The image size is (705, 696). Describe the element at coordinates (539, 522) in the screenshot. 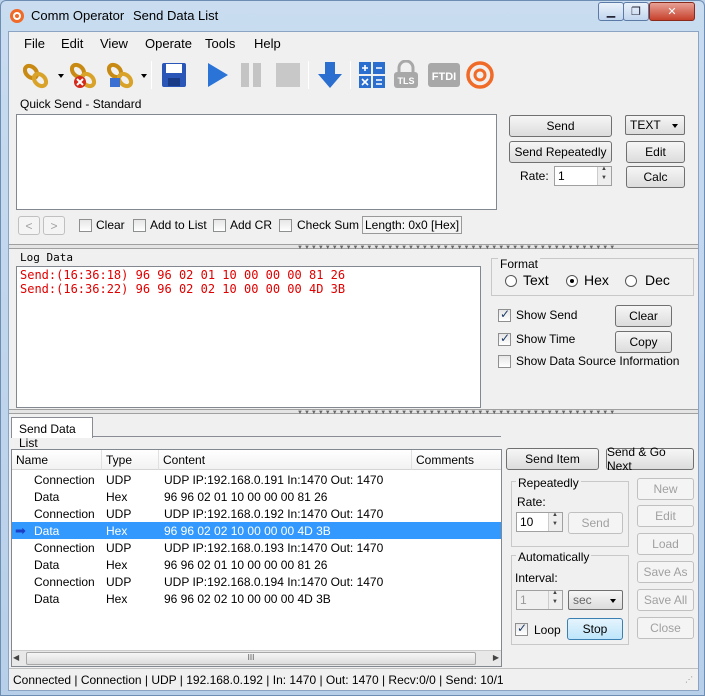

I see `side-rate-stepper: 10` at that location.